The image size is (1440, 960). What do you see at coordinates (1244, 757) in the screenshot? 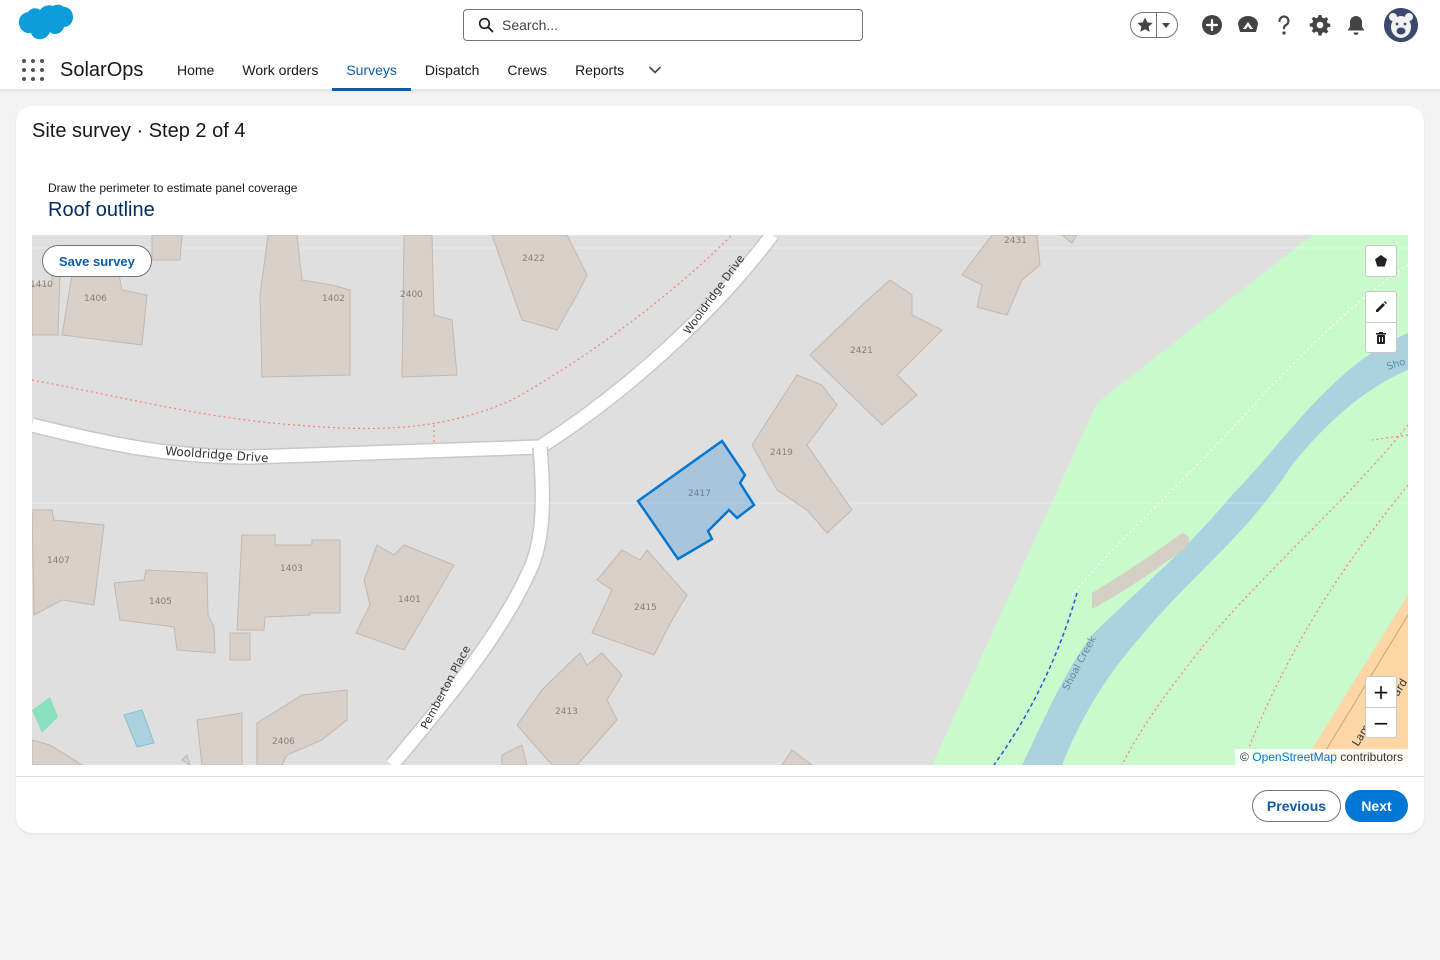
I see `attribution-prefix: ©` at bounding box center [1244, 757].